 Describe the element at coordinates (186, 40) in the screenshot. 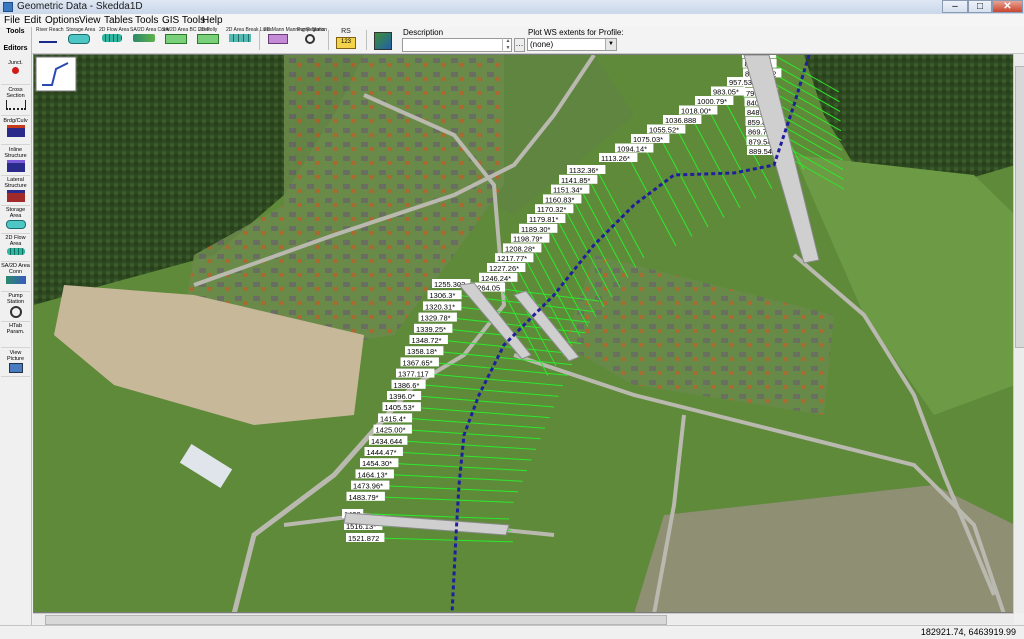

I see `sa-2d-bc-lines-button: SA/2D Area BC Lines` at that location.